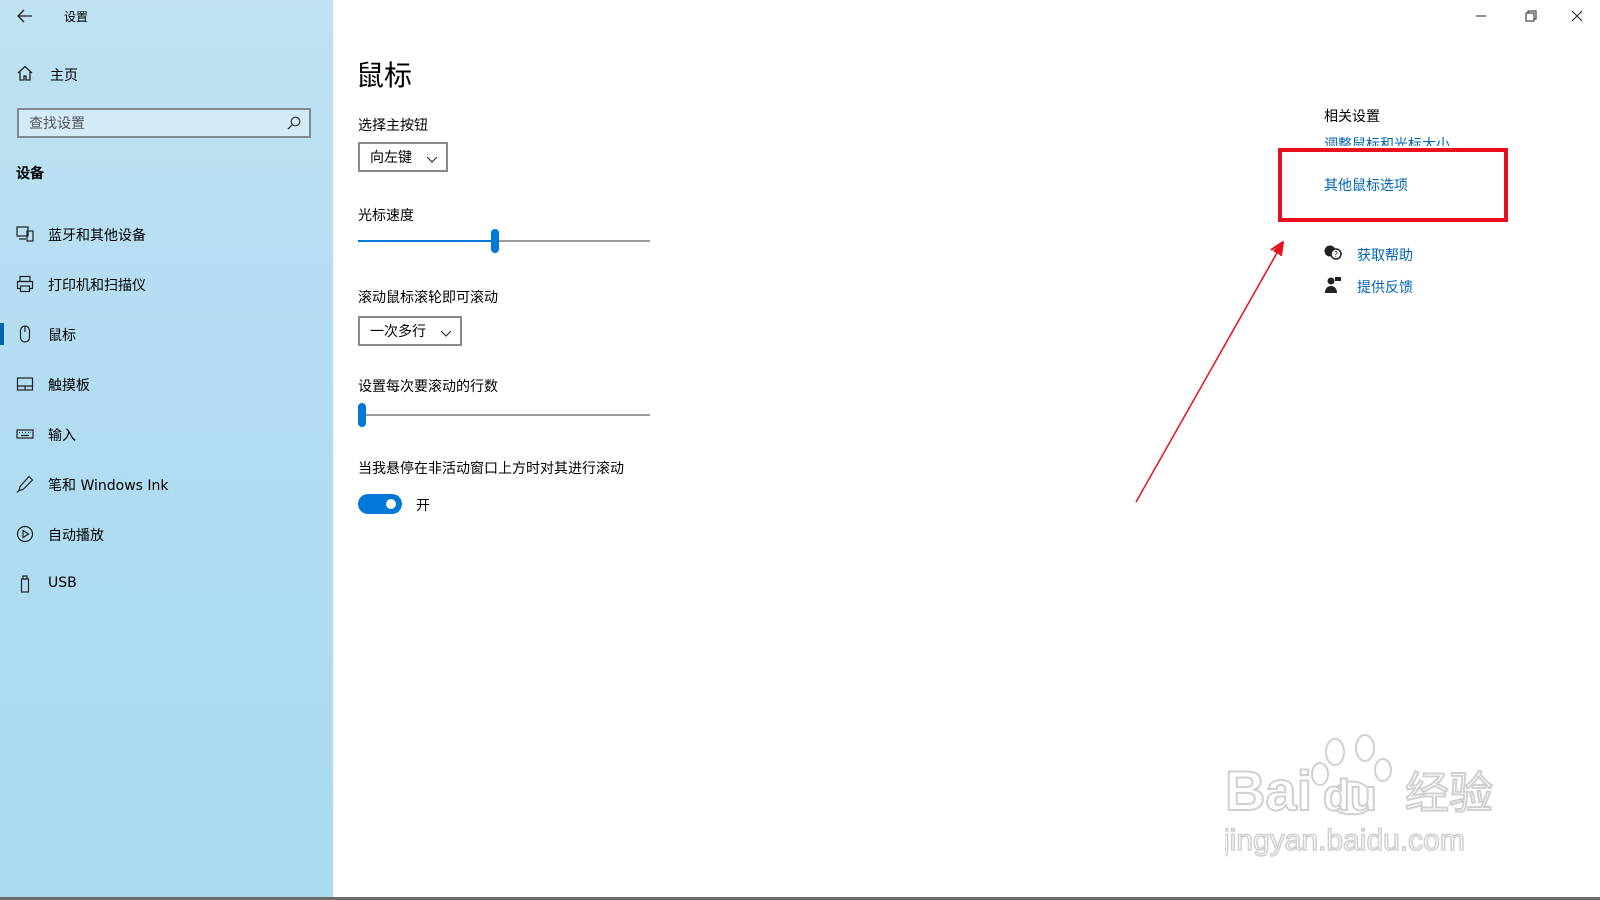 The width and height of the screenshot is (1600, 900). I want to click on inactive-scroll-label: 当我悬停在非活动窗口上方时对其进行滚动, so click(491, 469).